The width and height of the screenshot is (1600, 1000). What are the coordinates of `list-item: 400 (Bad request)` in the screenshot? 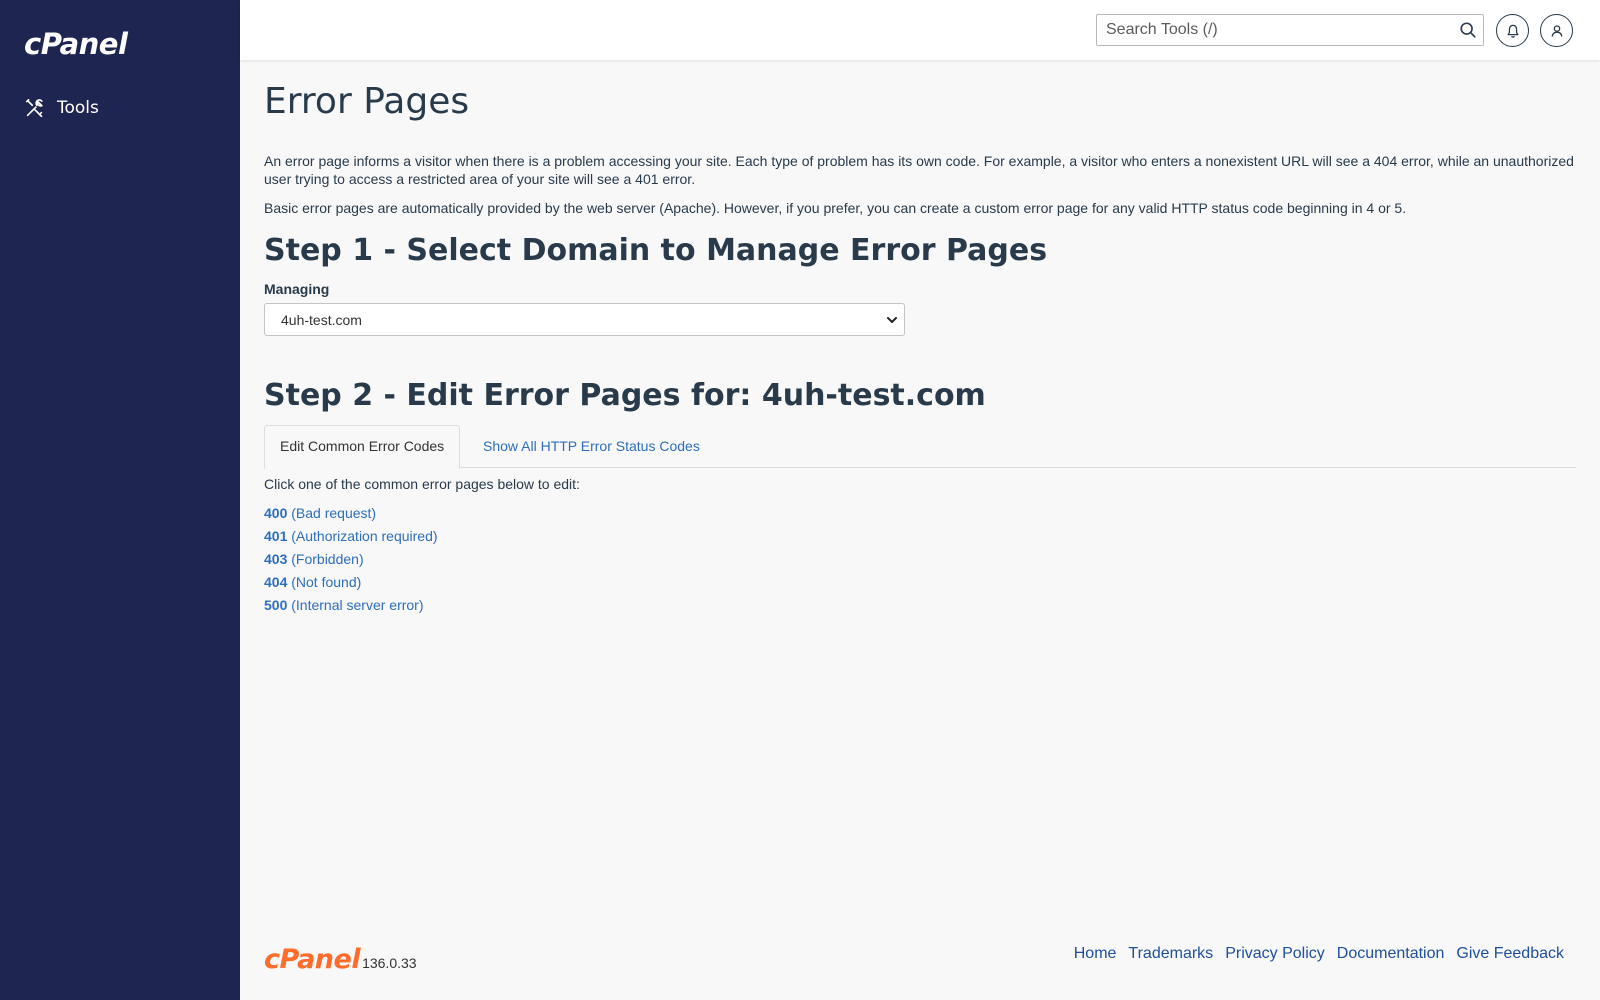 It's located at (351, 513).